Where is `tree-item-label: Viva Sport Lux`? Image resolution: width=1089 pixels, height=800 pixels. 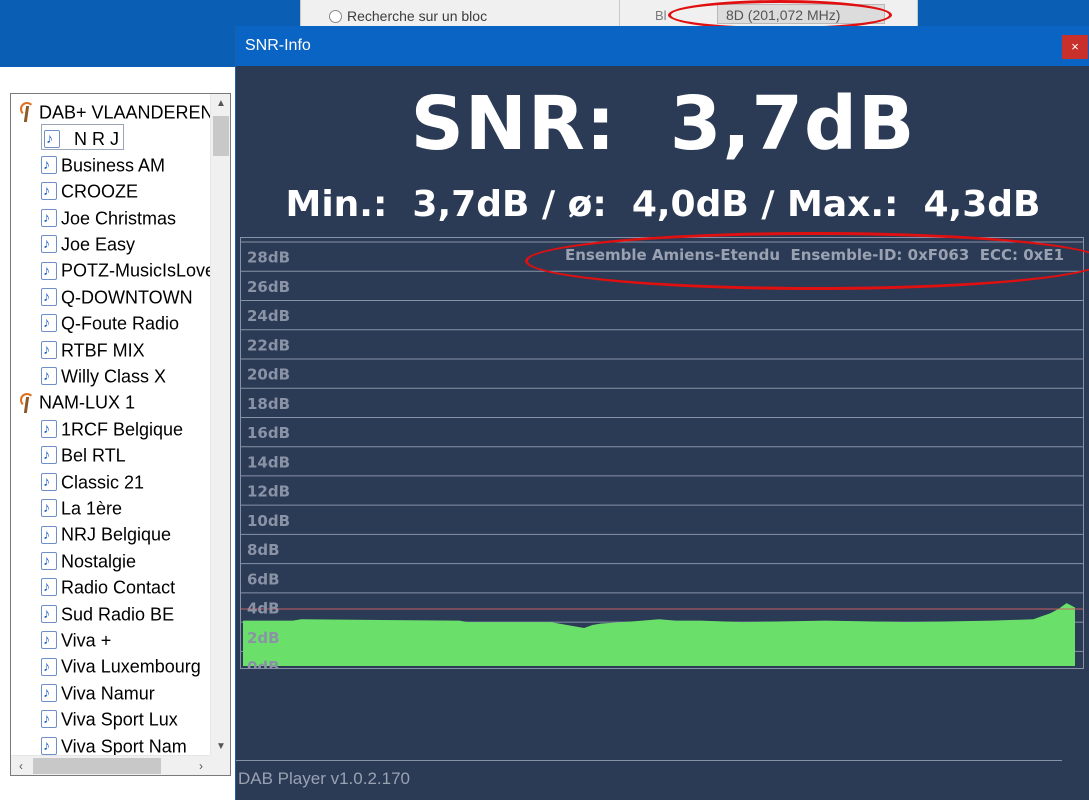 tree-item-label: Viva Sport Lux is located at coordinates (119, 719).